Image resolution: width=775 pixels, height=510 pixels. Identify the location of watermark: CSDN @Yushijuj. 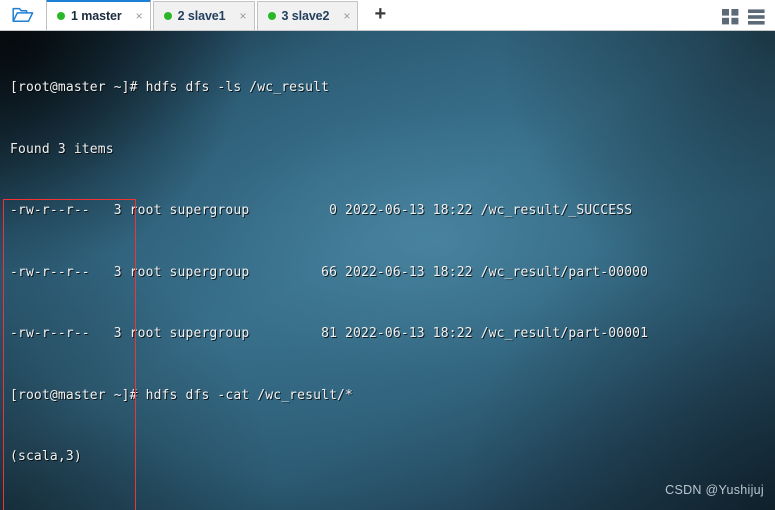
(714, 490).